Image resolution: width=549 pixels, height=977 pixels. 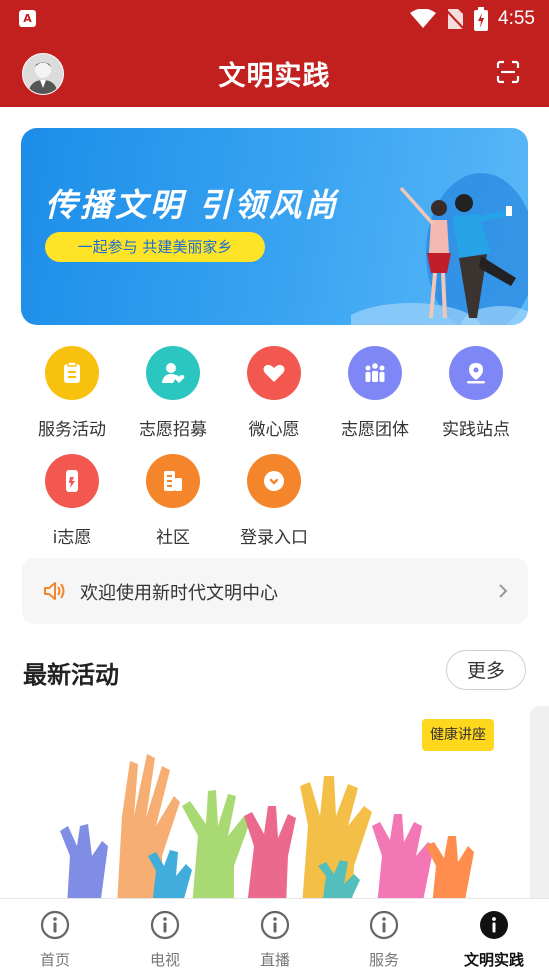 I want to click on app-notification-icon: A, so click(x=27, y=18).